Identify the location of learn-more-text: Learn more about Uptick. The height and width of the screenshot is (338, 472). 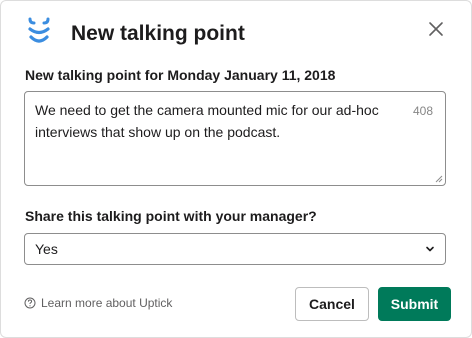
(107, 303).